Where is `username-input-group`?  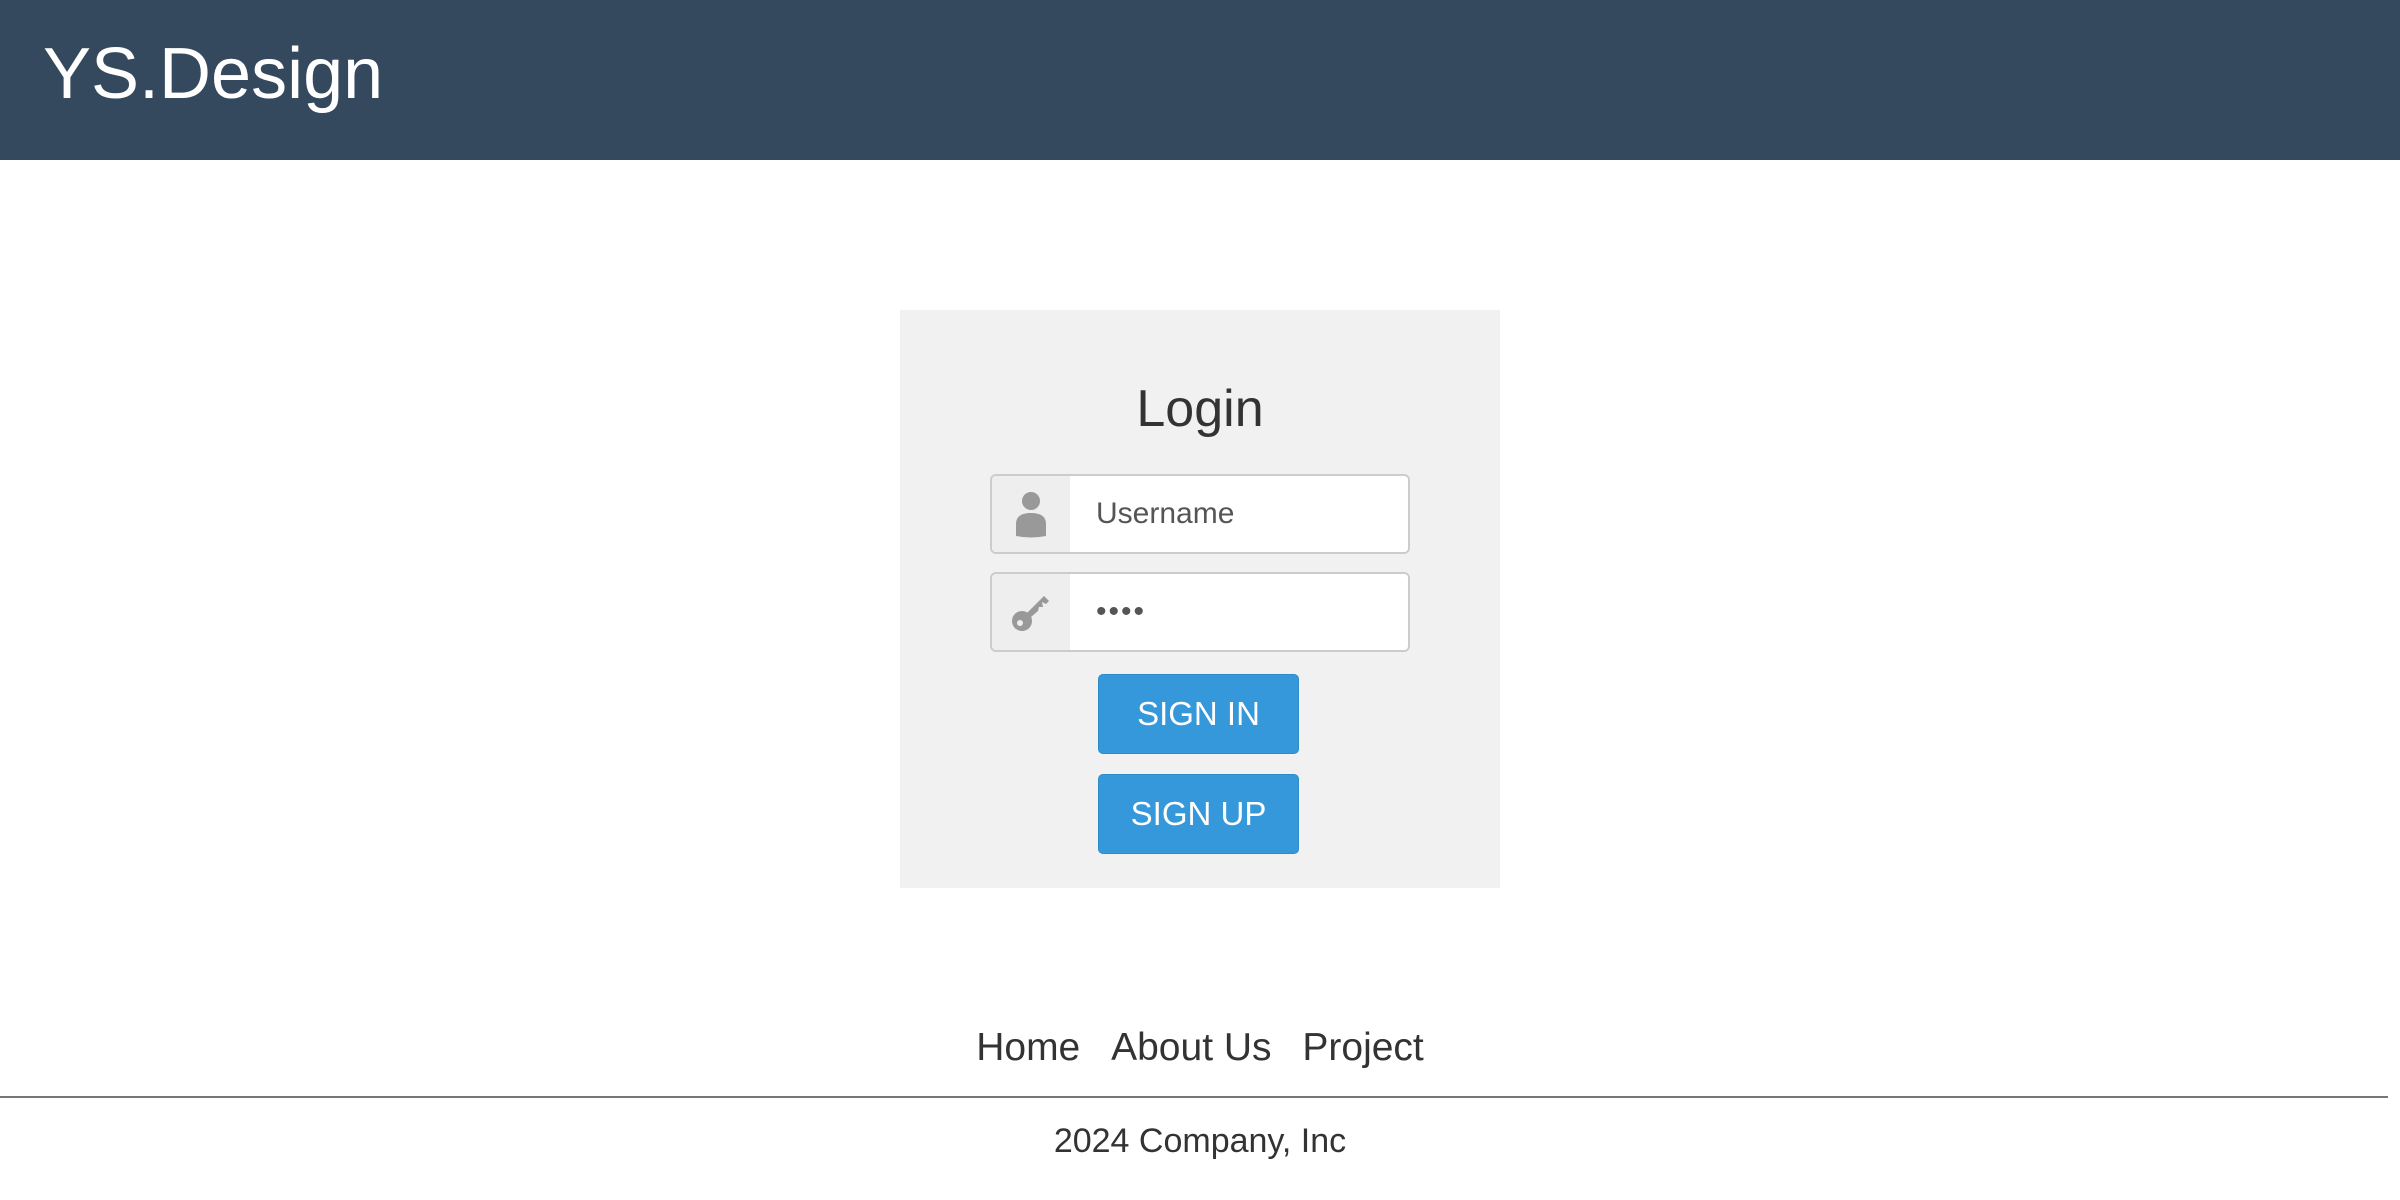 username-input-group is located at coordinates (1200, 514).